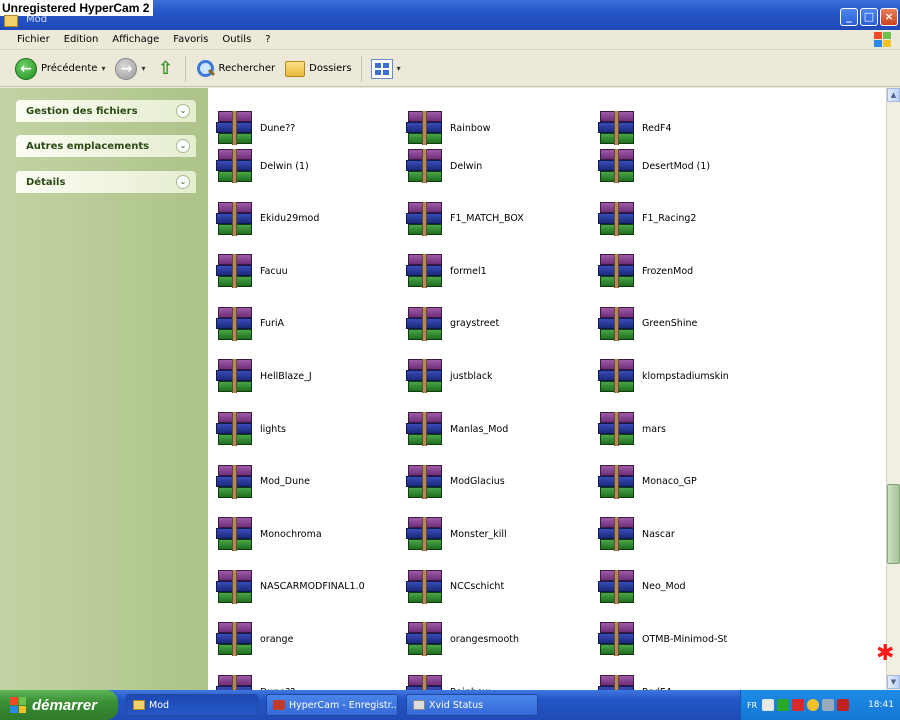 Image resolution: width=900 pixels, height=720 pixels. Describe the element at coordinates (135, 39) in the screenshot. I see `menu-view: Affichage` at that location.